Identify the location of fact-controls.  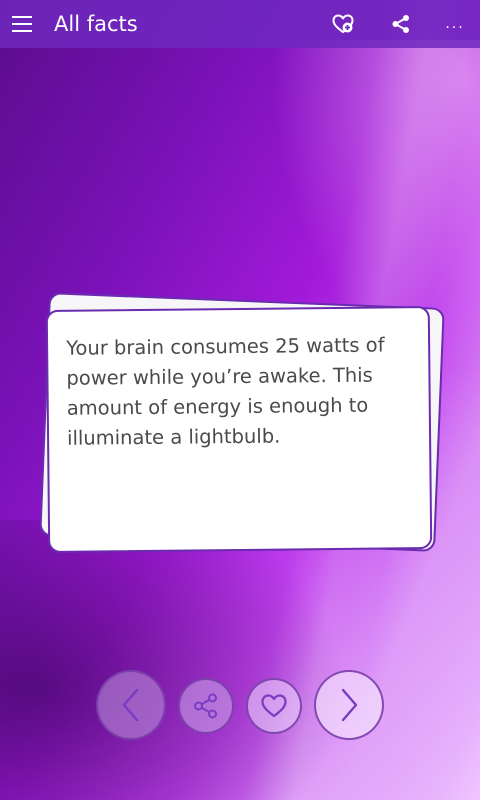
(240, 708).